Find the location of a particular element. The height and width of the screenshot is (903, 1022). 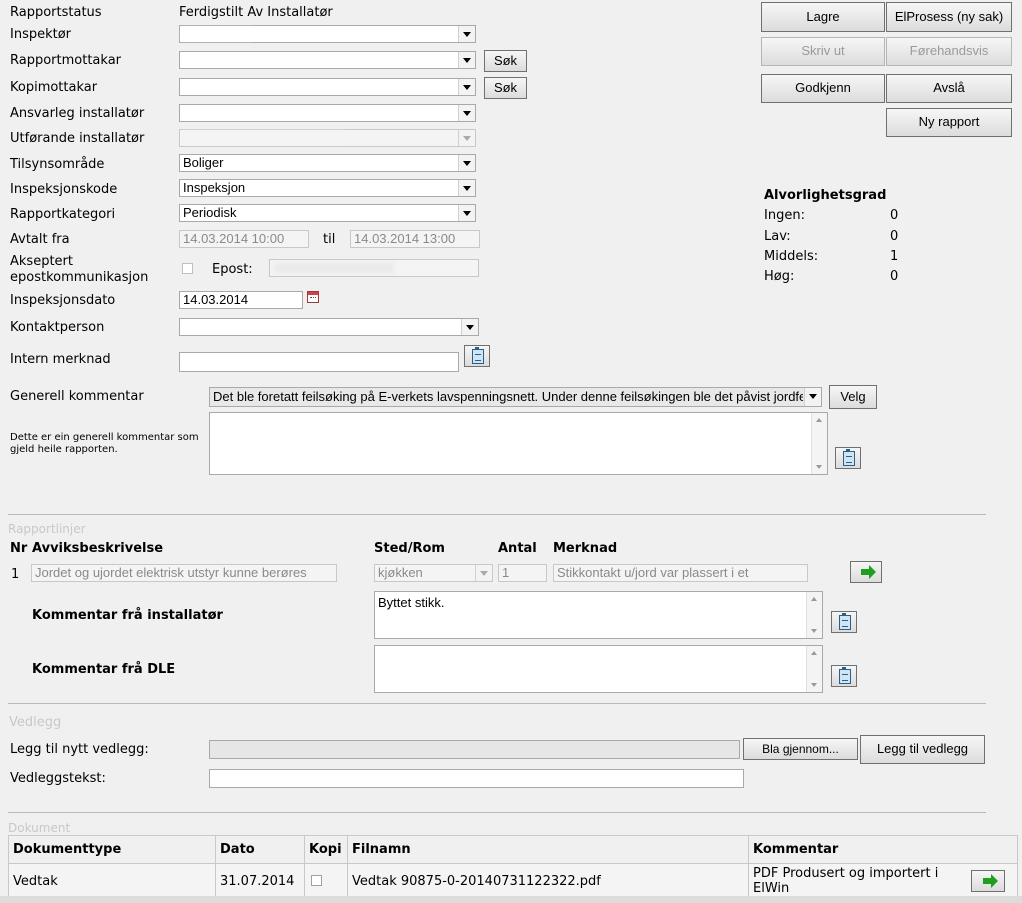

redacted-inspektor is located at coordinates (217, 34).